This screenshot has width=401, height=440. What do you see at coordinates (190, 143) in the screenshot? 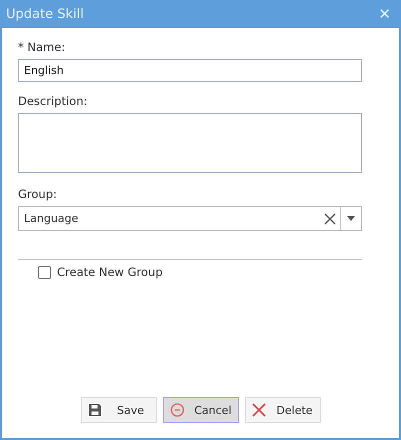
I see `description-field` at bounding box center [190, 143].